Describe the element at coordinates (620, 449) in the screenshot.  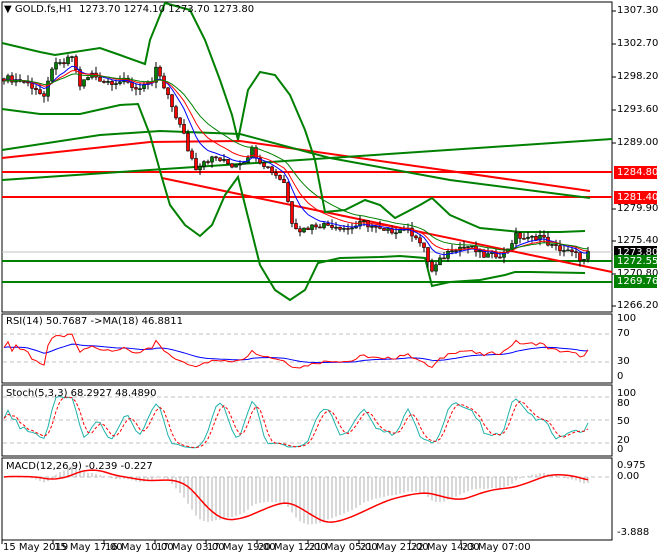
I see `stoch-axis-label: 0` at that location.